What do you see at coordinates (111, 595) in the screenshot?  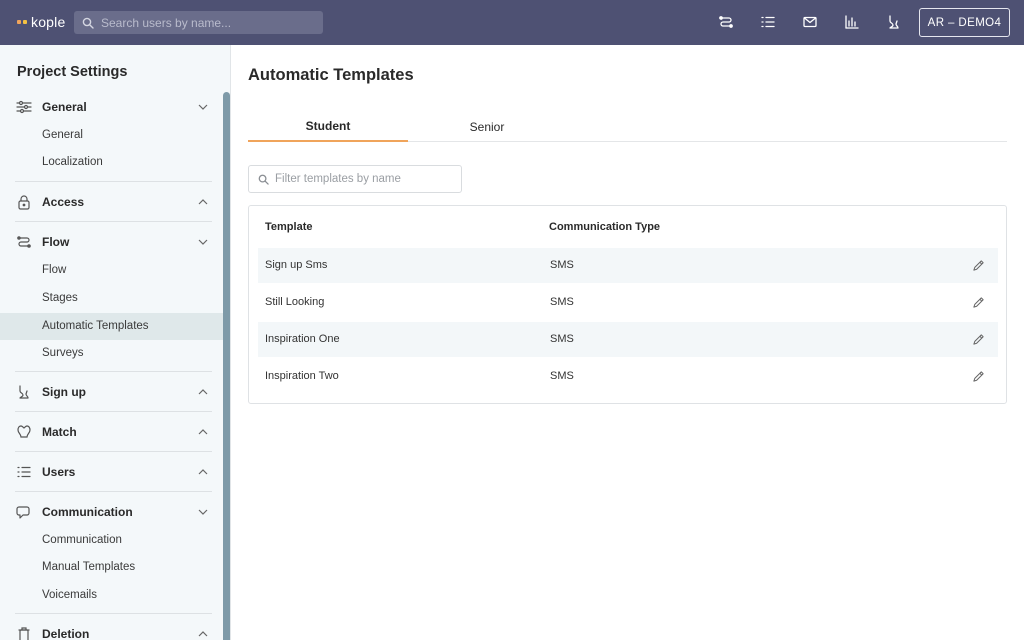 I see `sidebar-item-voicemails: Voicemails` at bounding box center [111, 595].